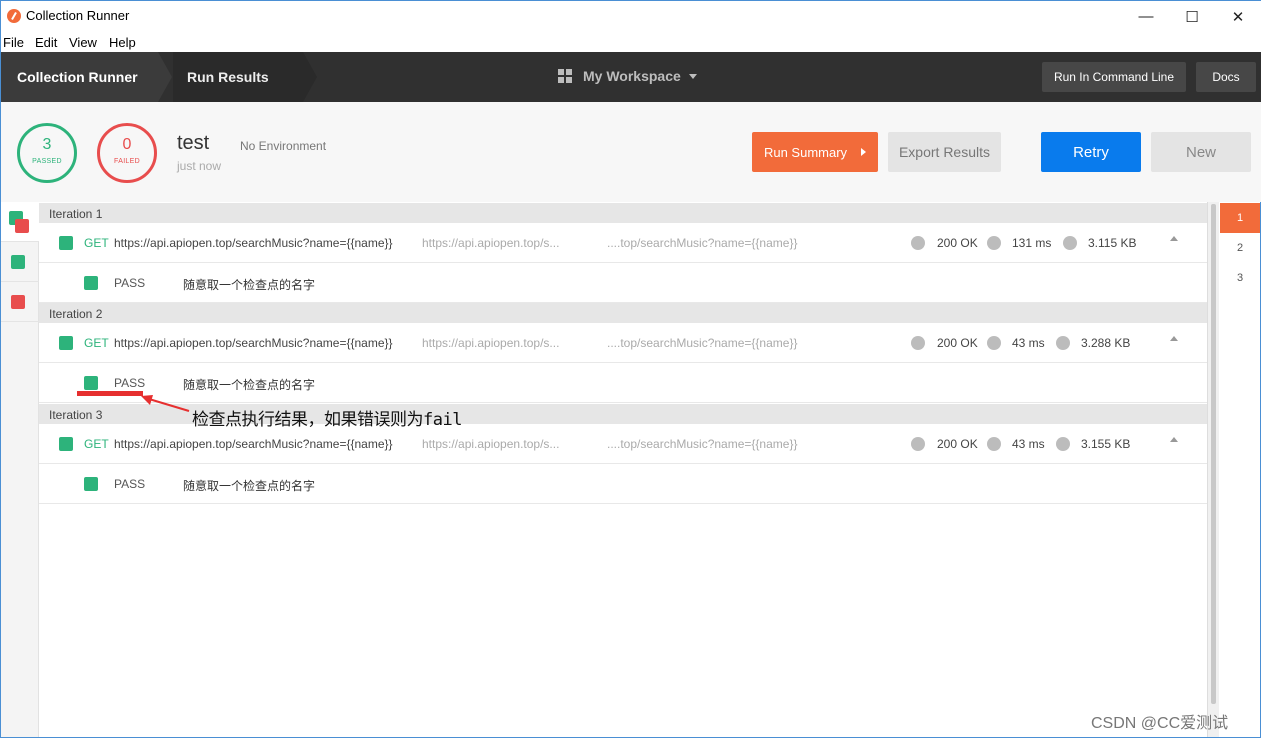  What do you see at coordinates (1192, 16) in the screenshot?
I see `maximize-button: ☐` at bounding box center [1192, 16].